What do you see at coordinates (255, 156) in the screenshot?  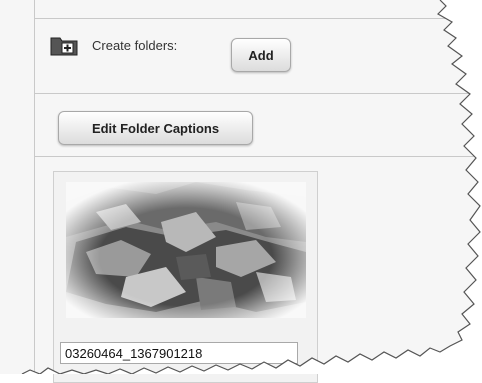 I see `divider-bottom` at bounding box center [255, 156].